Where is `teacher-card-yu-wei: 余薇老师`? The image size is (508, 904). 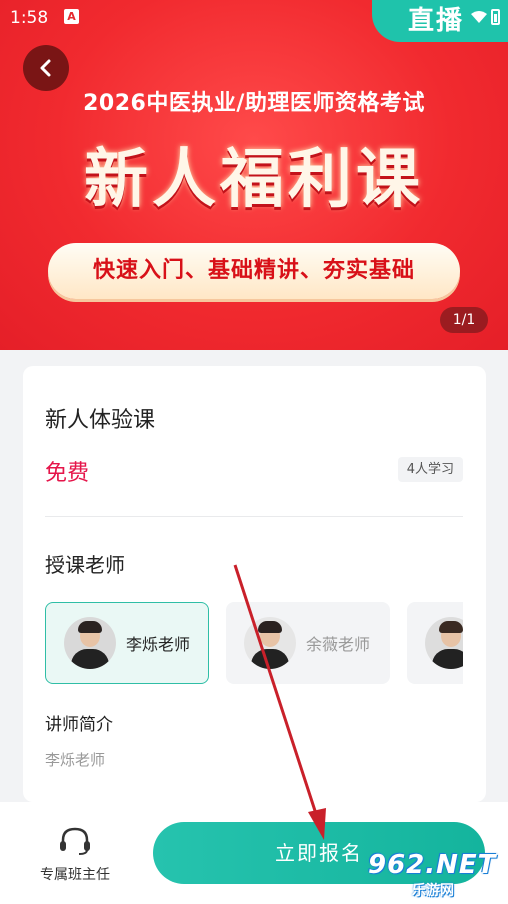 teacher-card-yu-wei: 余薇老师 is located at coordinates (308, 643).